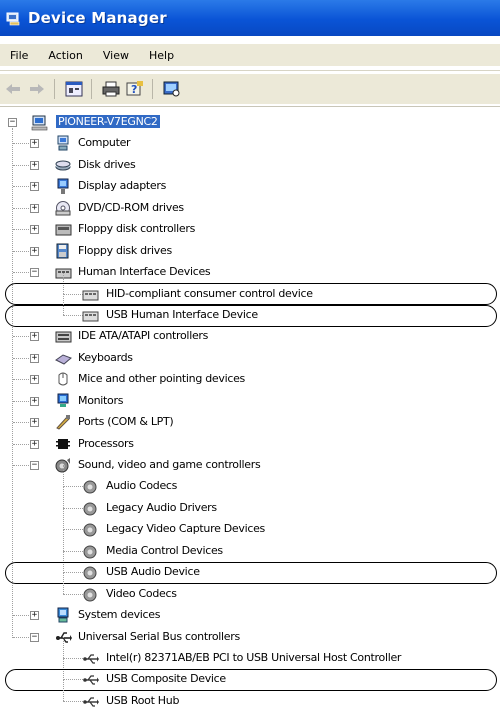  I want to click on tree-item-label: Display adapters, so click(122, 186).